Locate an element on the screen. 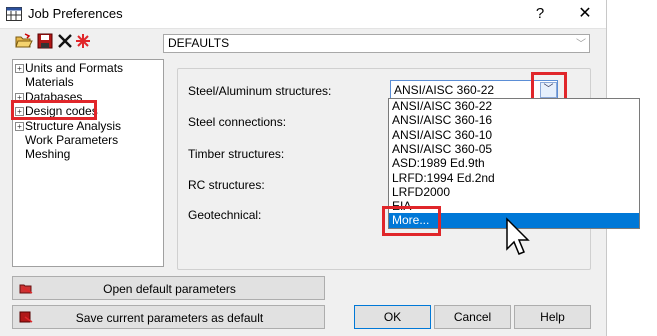 This screenshot has width=657, height=336. tree-item-work-parameters: Work Parameters is located at coordinates (71, 140).